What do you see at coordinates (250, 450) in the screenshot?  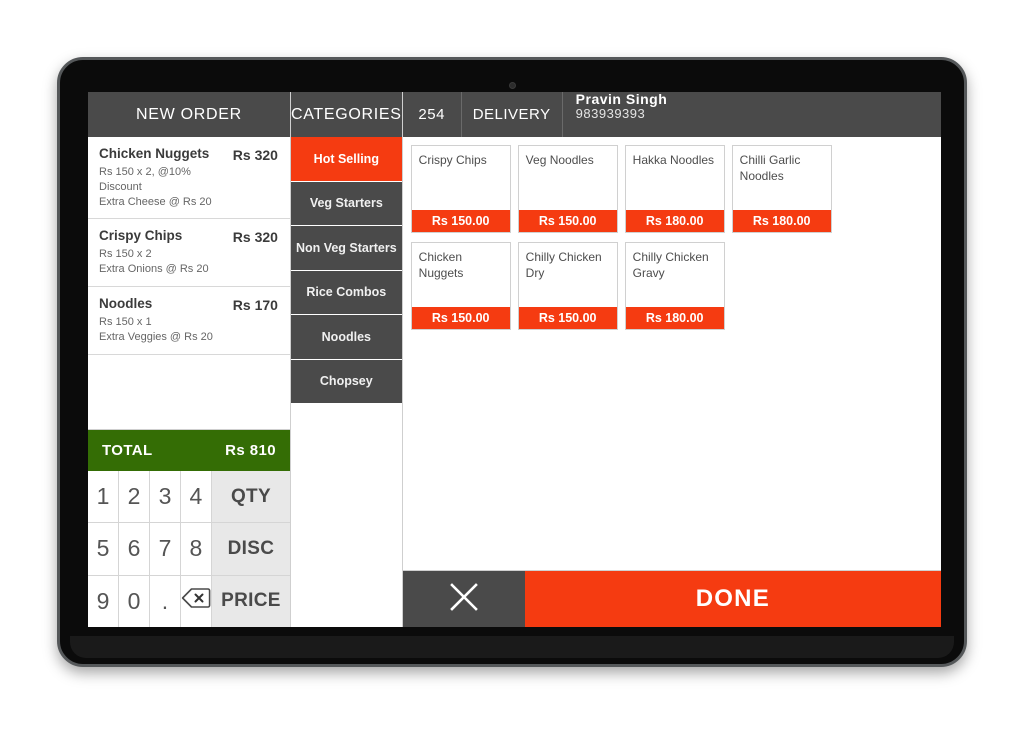 I see `total-value: Rs 810` at bounding box center [250, 450].